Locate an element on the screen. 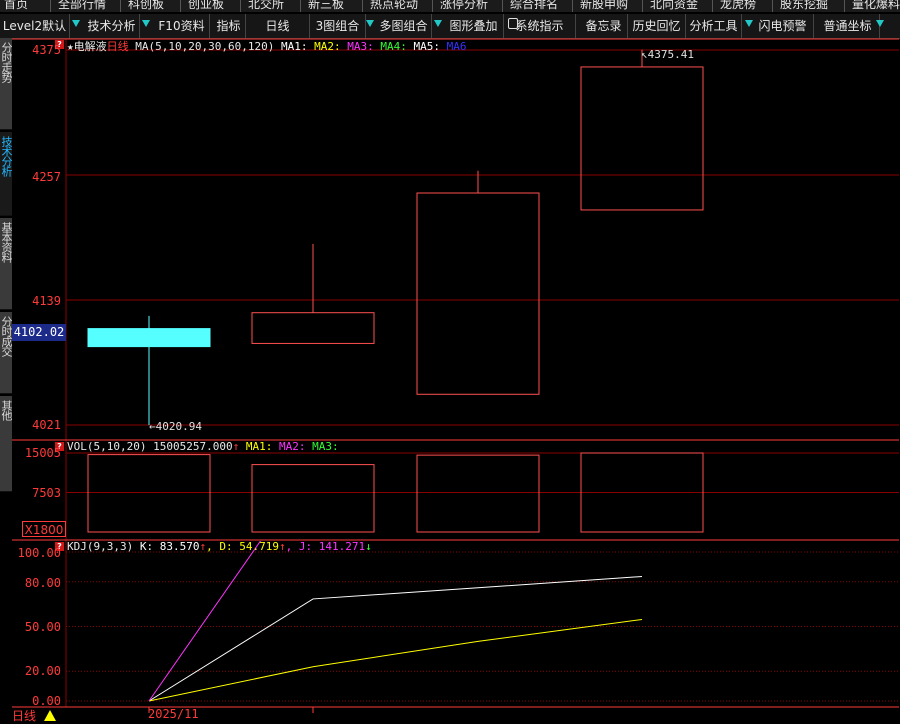 The height and width of the screenshot is (724, 900). y-tick-kdj-1: 80.00 is located at coordinates (42, 583).